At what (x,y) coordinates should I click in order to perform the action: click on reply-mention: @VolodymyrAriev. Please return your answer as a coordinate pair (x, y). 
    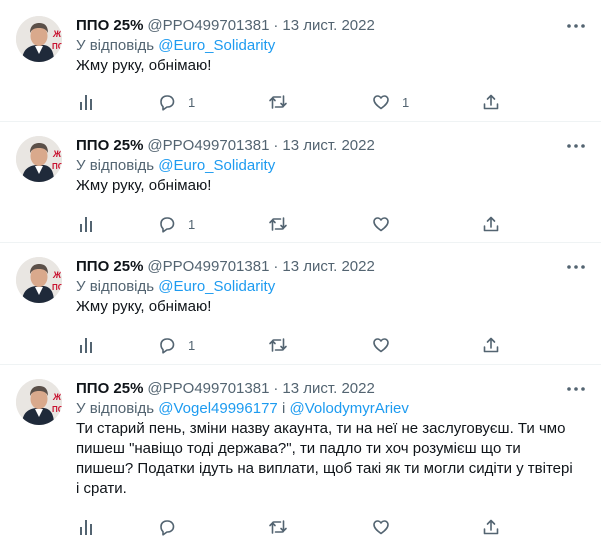
    Looking at the image, I should click on (348, 408).